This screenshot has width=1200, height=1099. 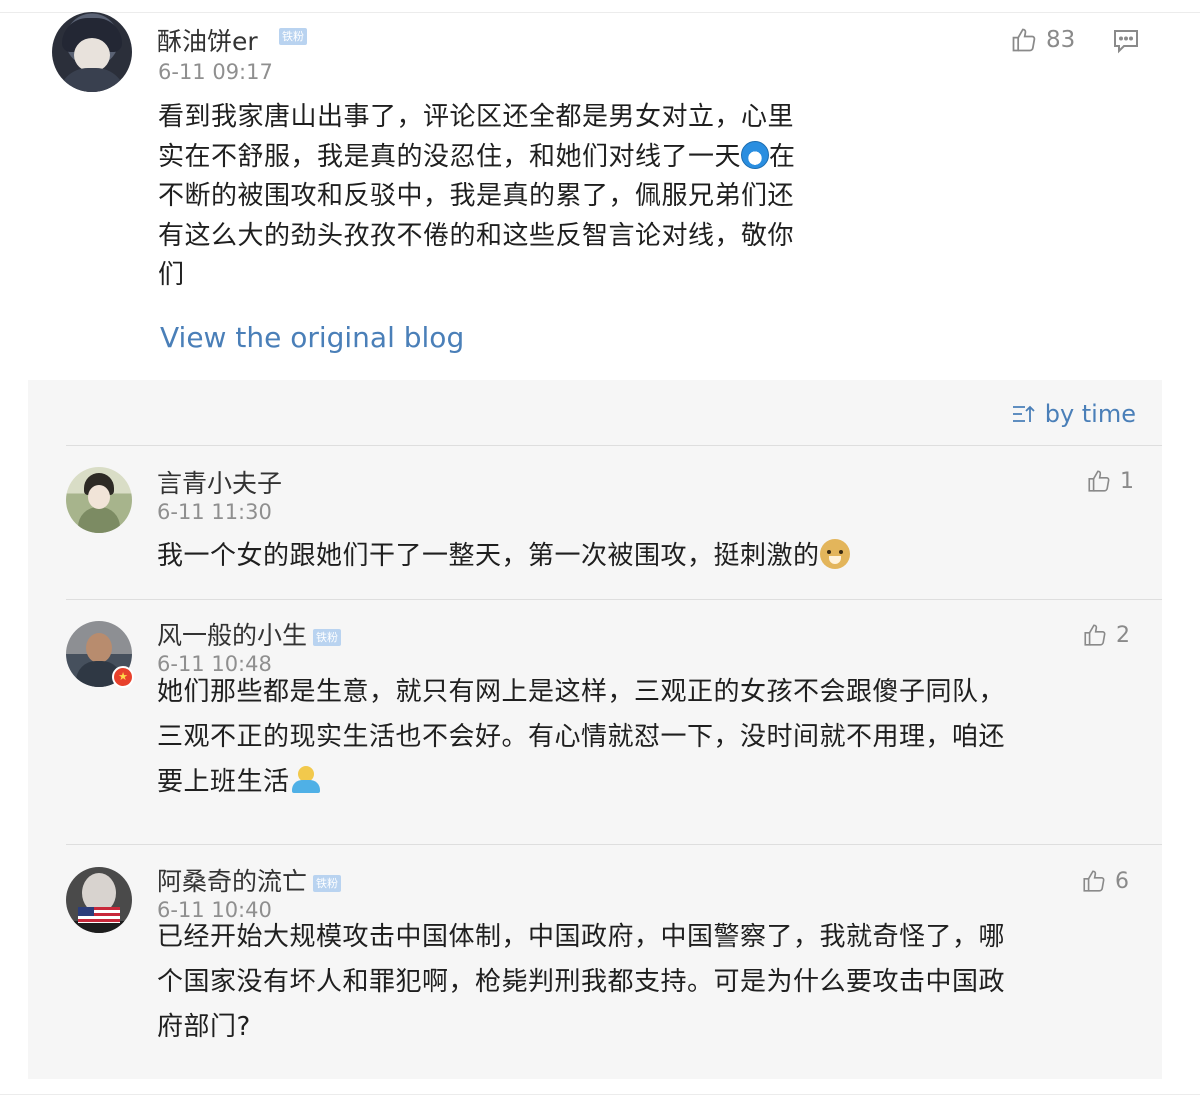 What do you see at coordinates (249, 880) in the screenshot?
I see `comment-username: 阿桑奇的流亡 铁粉` at bounding box center [249, 880].